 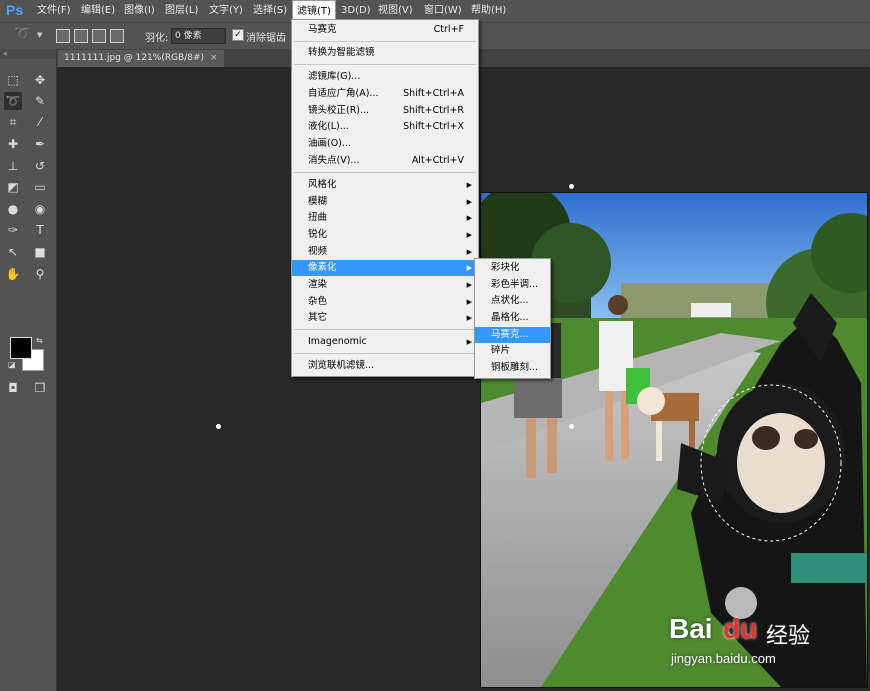 I want to click on menu-item-lens-correction: 镜头校正(R)... Shift+Ctrl+R, so click(x=385, y=111).